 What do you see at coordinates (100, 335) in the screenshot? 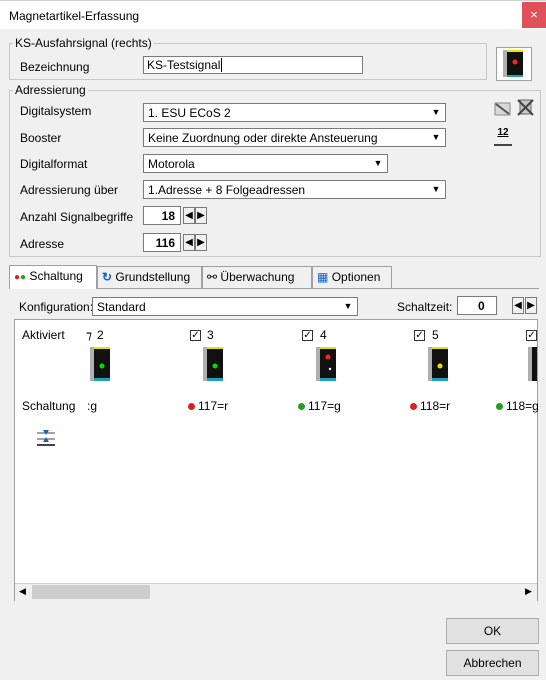
I see `column-number-2: 2` at bounding box center [100, 335].